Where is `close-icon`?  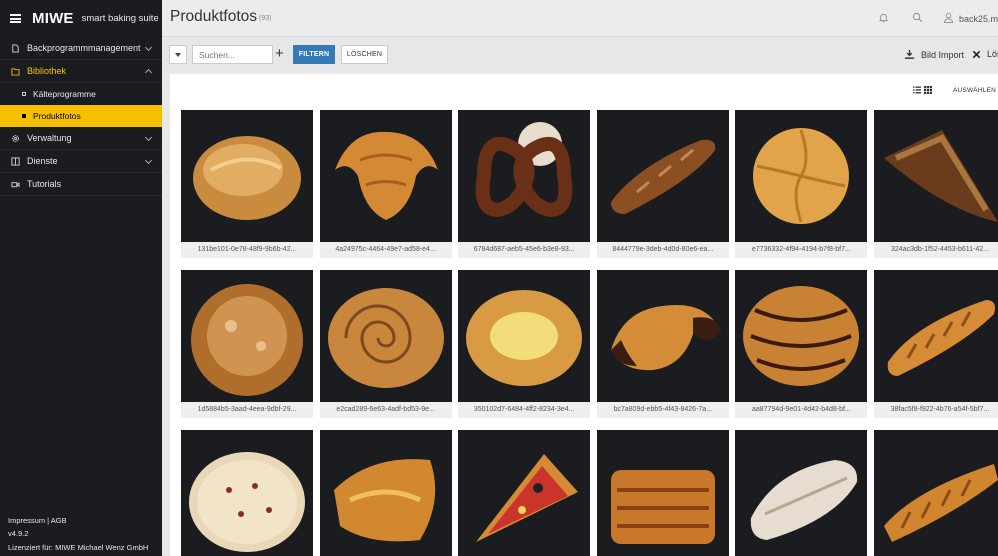 close-icon is located at coordinates (976, 54).